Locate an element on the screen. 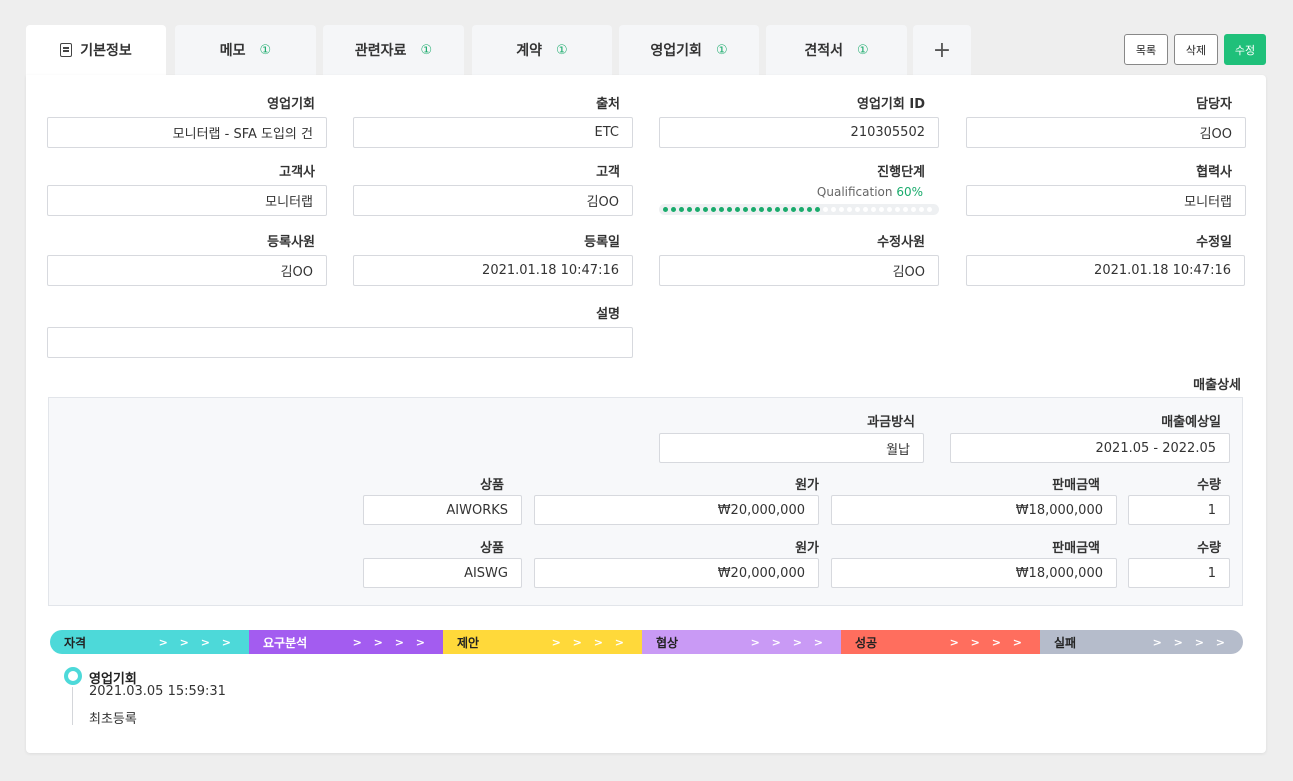  registrar-label: 등록사원 is located at coordinates (291, 242).